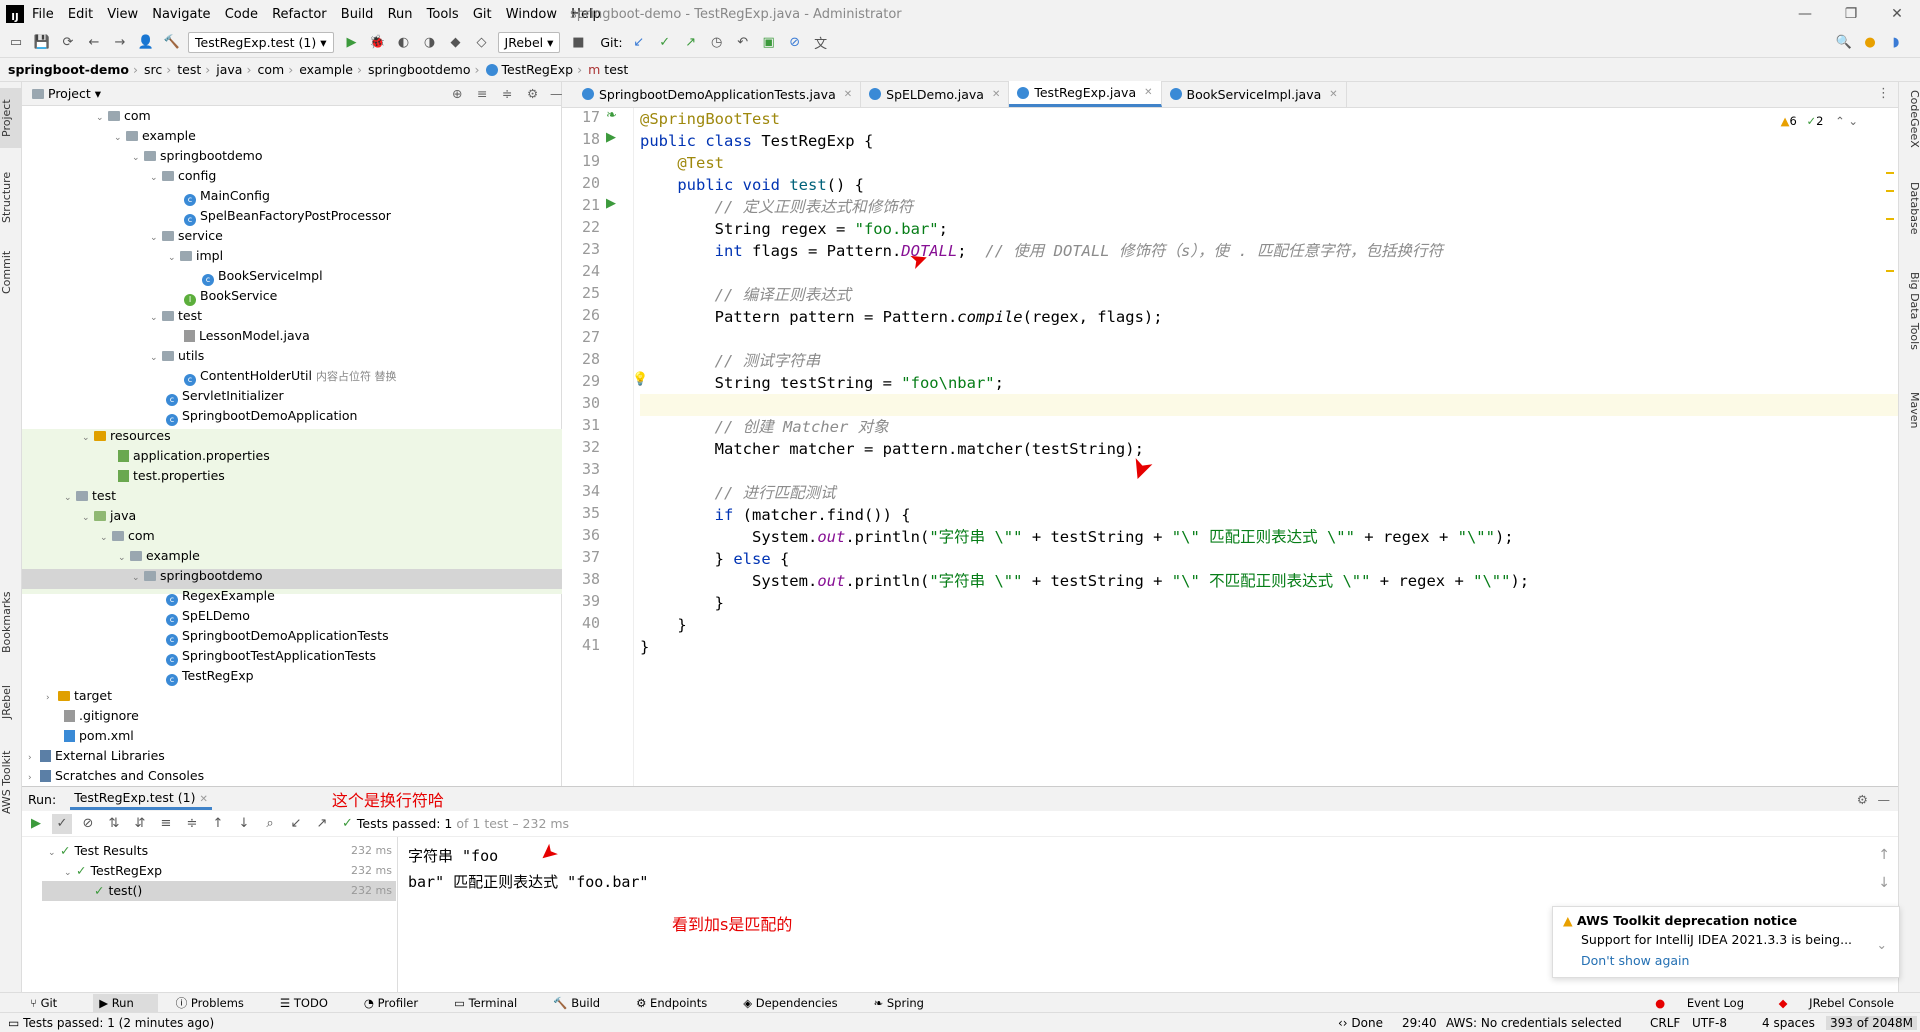 Image resolution: width=1920 pixels, height=1032 pixels. What do you see at coordinates (538, 69) in the screenshot?
I see `crumb-class: TestRegExp` at bounding box center [538, 69].